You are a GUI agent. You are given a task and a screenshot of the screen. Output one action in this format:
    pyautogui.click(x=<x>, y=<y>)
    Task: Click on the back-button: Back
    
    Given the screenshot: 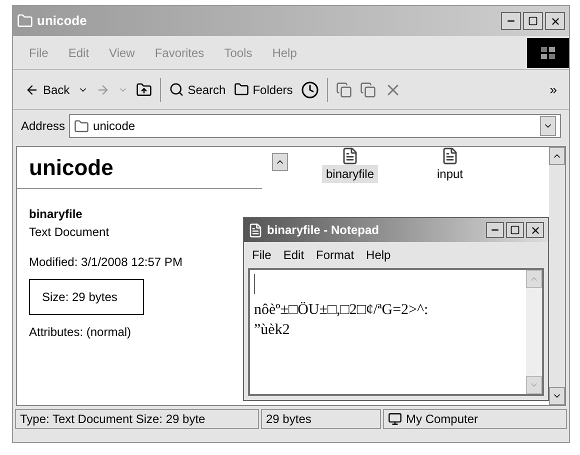 What is the action you would take?
    pyautogui.click(x=47, y=89)
    